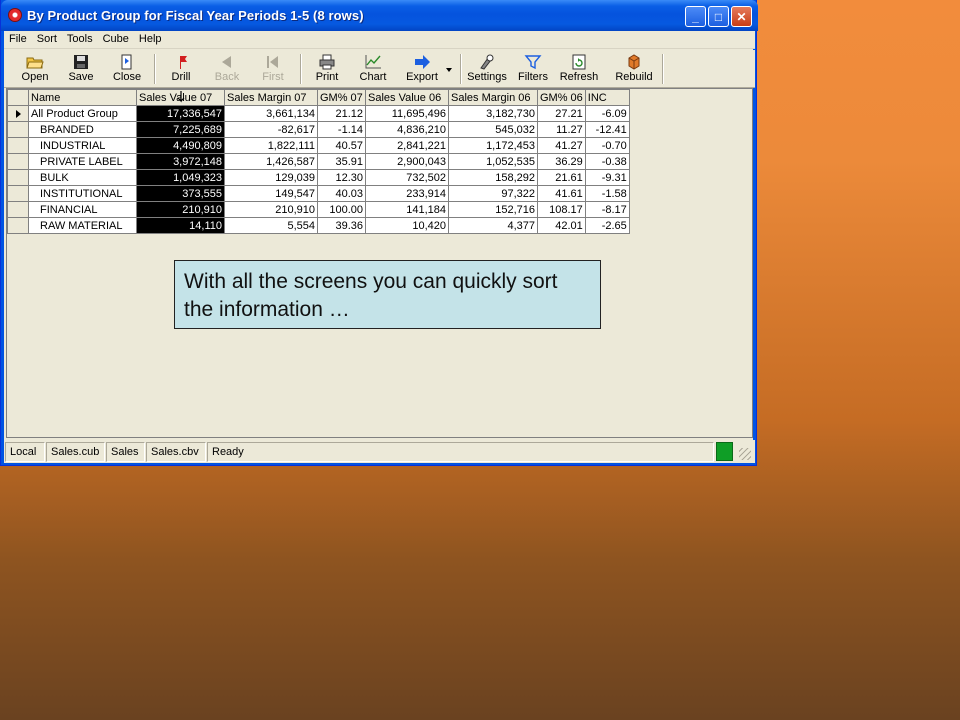  Describe the element at coordinates (561, 225) in the screenshot. I see `cell-gm-06: 42.01` at that location.